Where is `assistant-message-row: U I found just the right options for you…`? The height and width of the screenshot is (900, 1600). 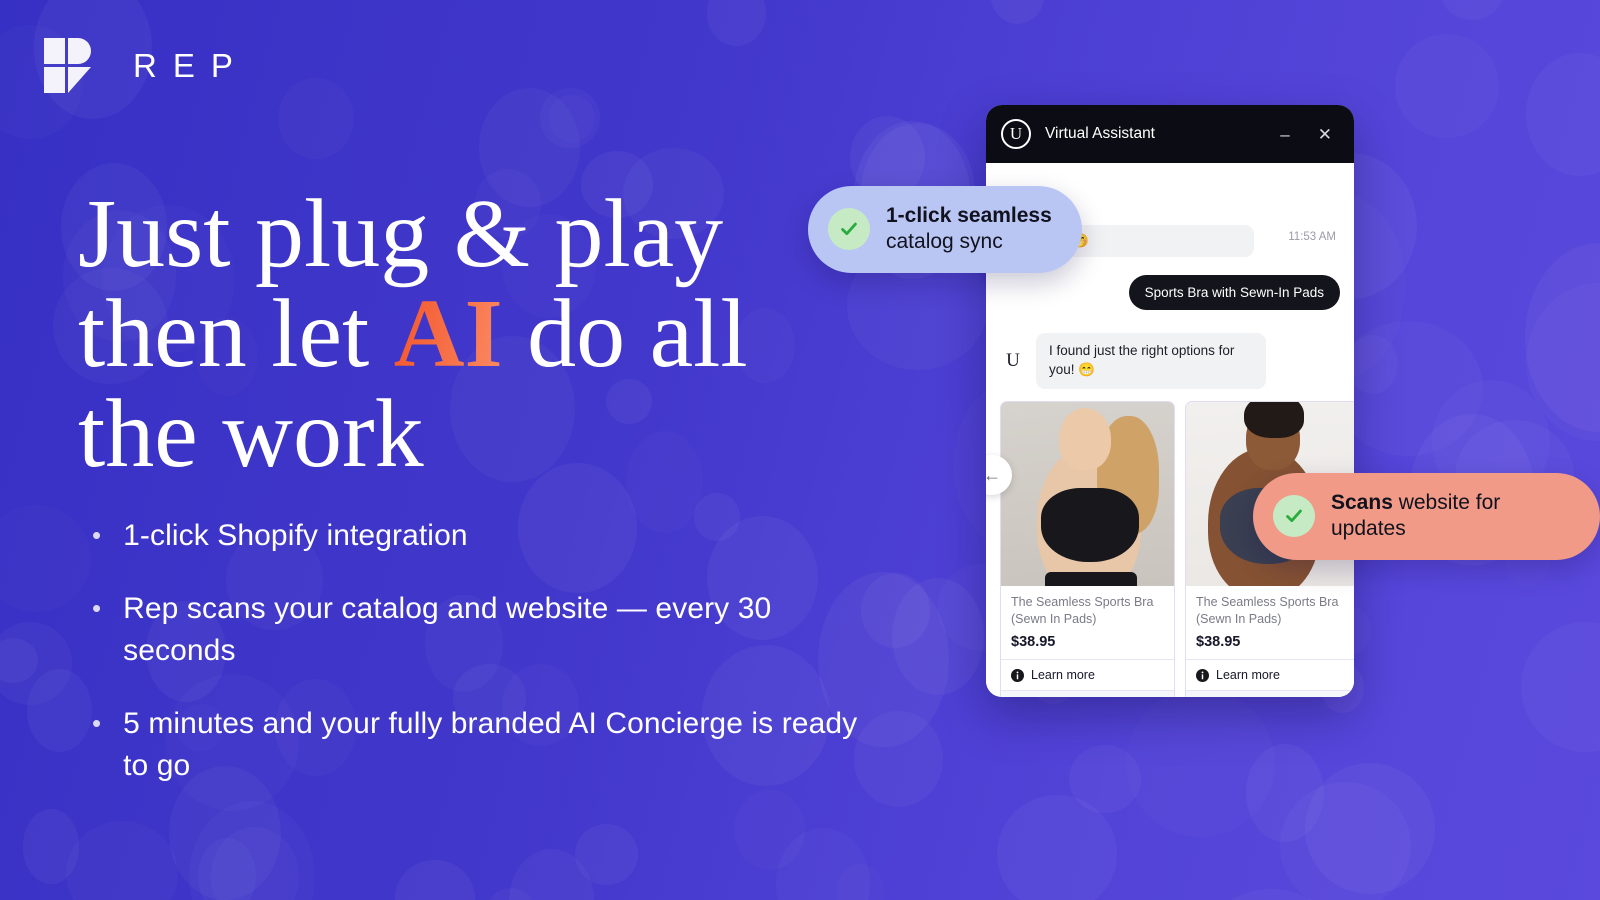 assistant-message-row: U I found just the right options for you… is located at coordinates (1133, 361).